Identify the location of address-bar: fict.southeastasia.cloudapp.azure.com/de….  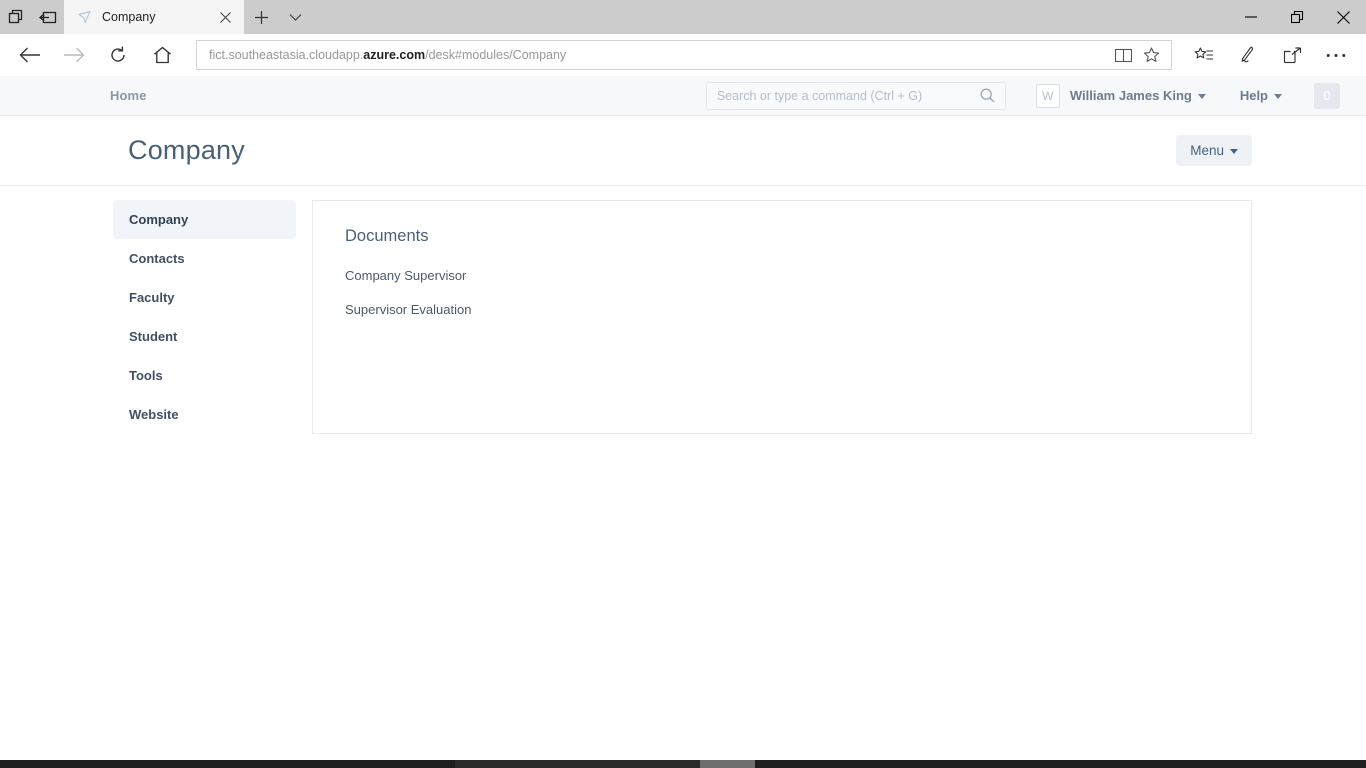
(684, 55).